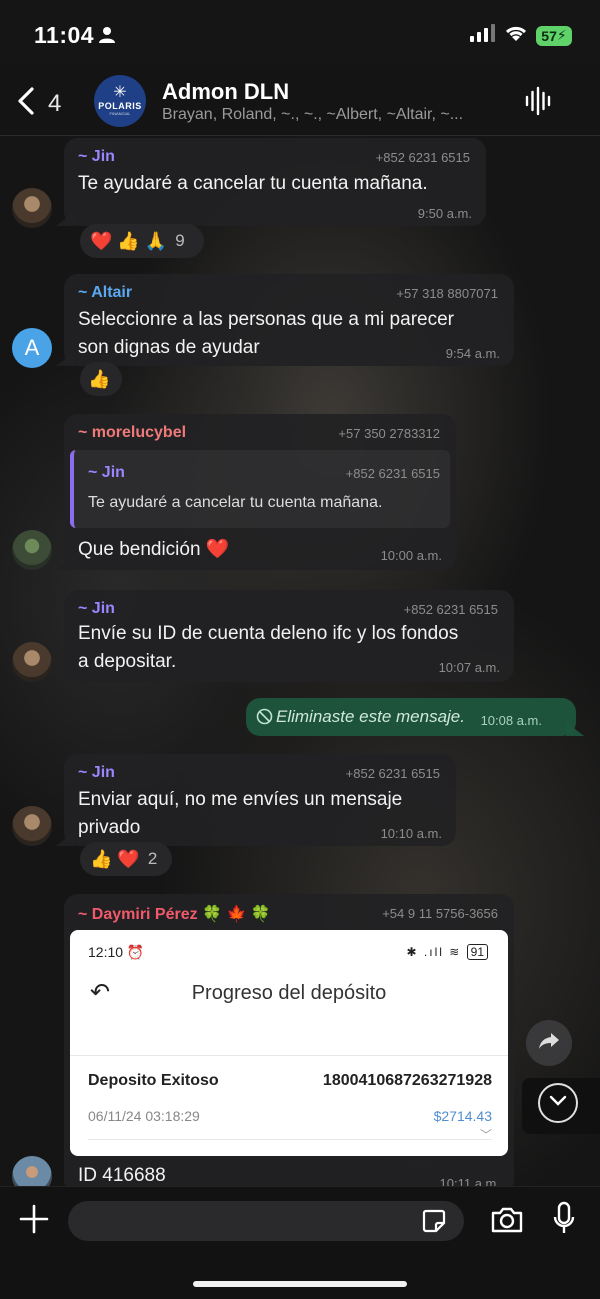 The height and width of the screenshot is (1299, 600). What do you see at coordinates (115, 858) in the screenshot?
I see `reaction-emojis: 👍 ❤️` at bounding box center [115, 858].